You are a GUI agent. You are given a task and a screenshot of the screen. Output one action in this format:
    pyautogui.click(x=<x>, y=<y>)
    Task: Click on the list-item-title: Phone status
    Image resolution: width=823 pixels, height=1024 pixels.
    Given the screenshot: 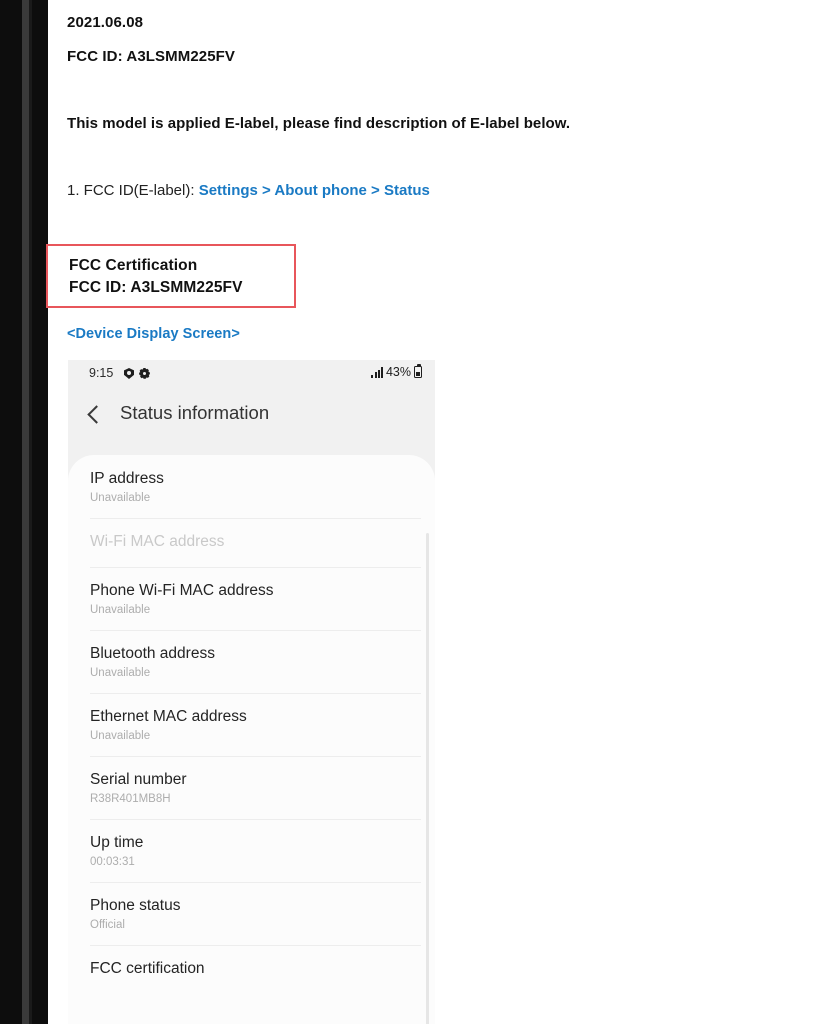 What is the action you would take?
    pyautogui.click(x=135, y=905)
    